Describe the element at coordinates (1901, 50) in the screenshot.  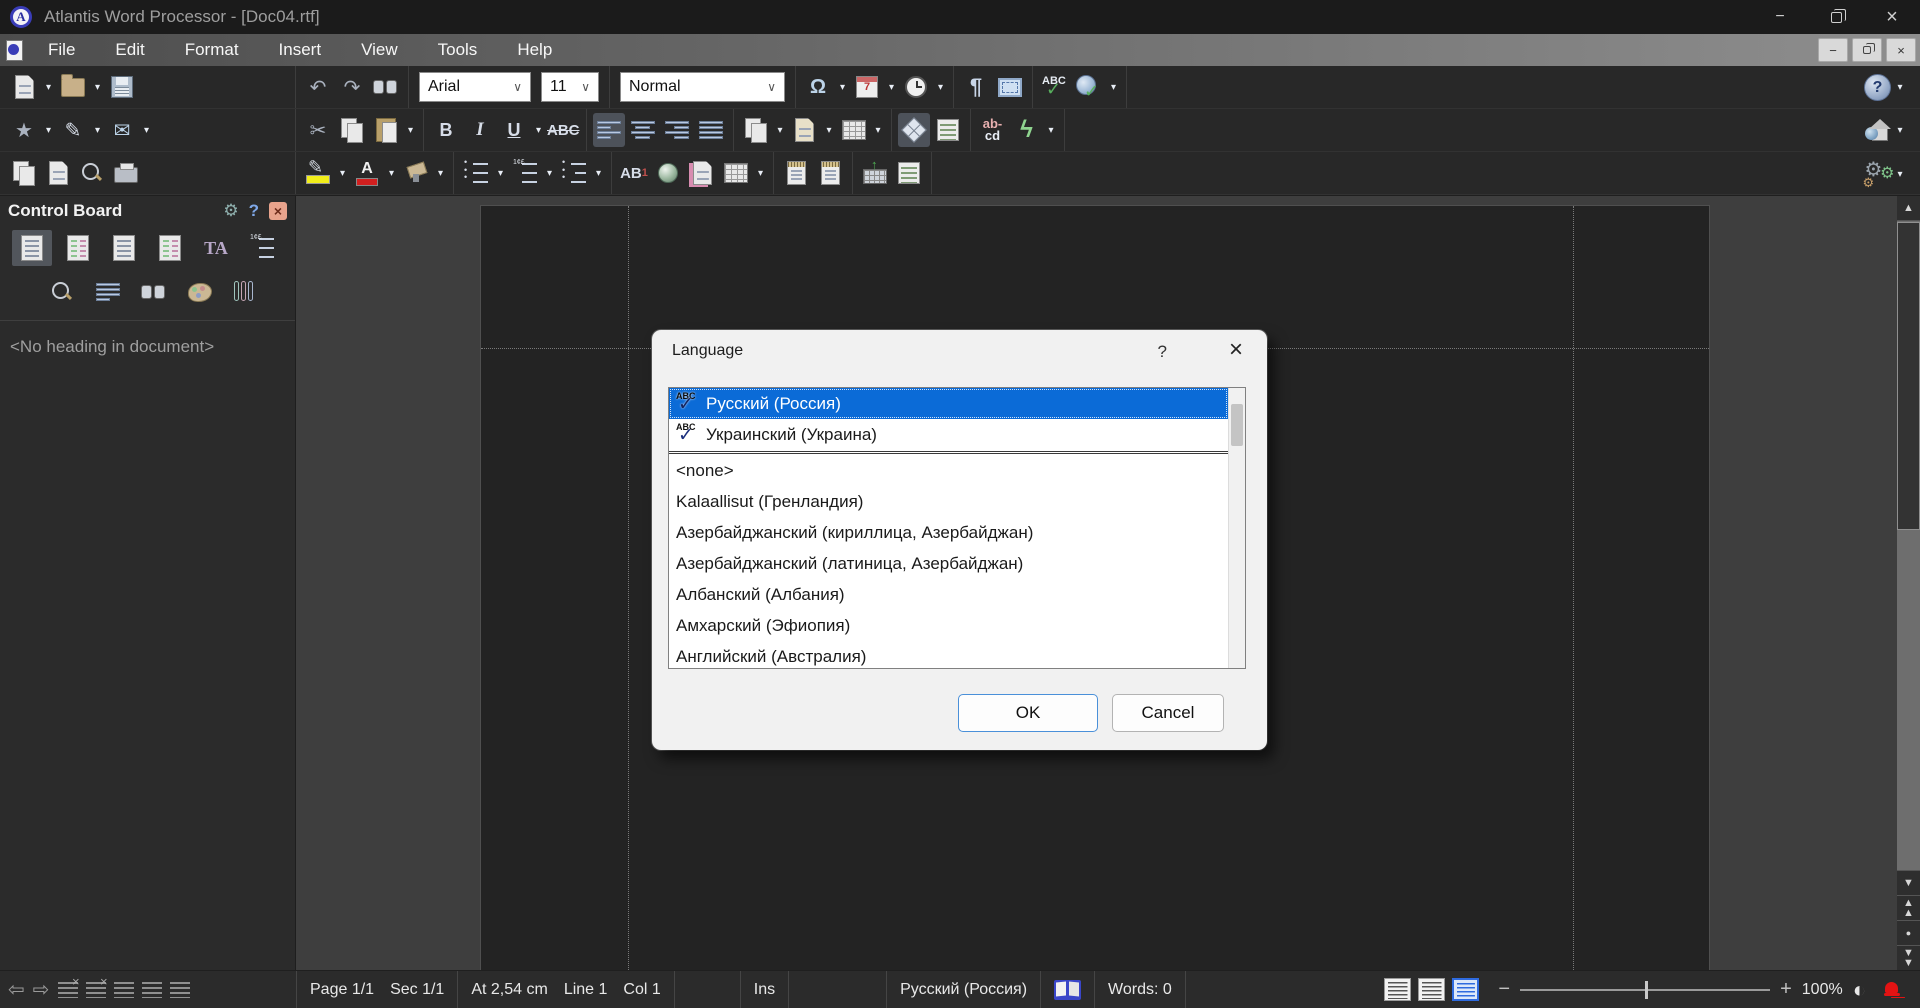
I see `doc-close-button: ×` at that location.